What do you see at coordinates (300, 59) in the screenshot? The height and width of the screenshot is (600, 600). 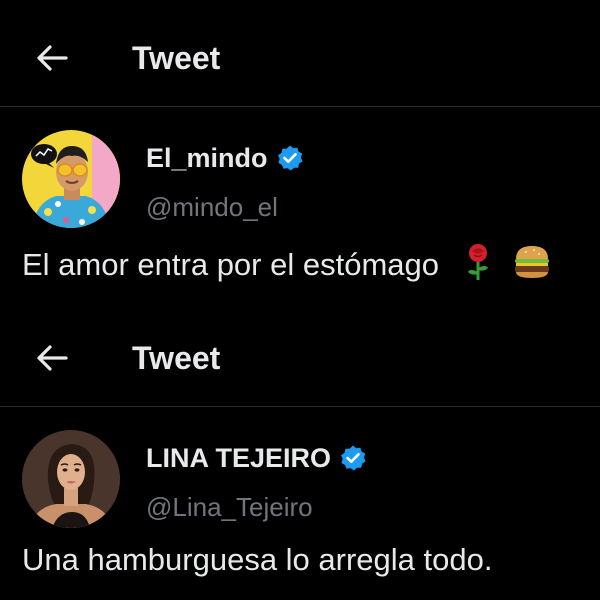 I see `tweet-header-1: Tweet` at bounding box center [300, 59].